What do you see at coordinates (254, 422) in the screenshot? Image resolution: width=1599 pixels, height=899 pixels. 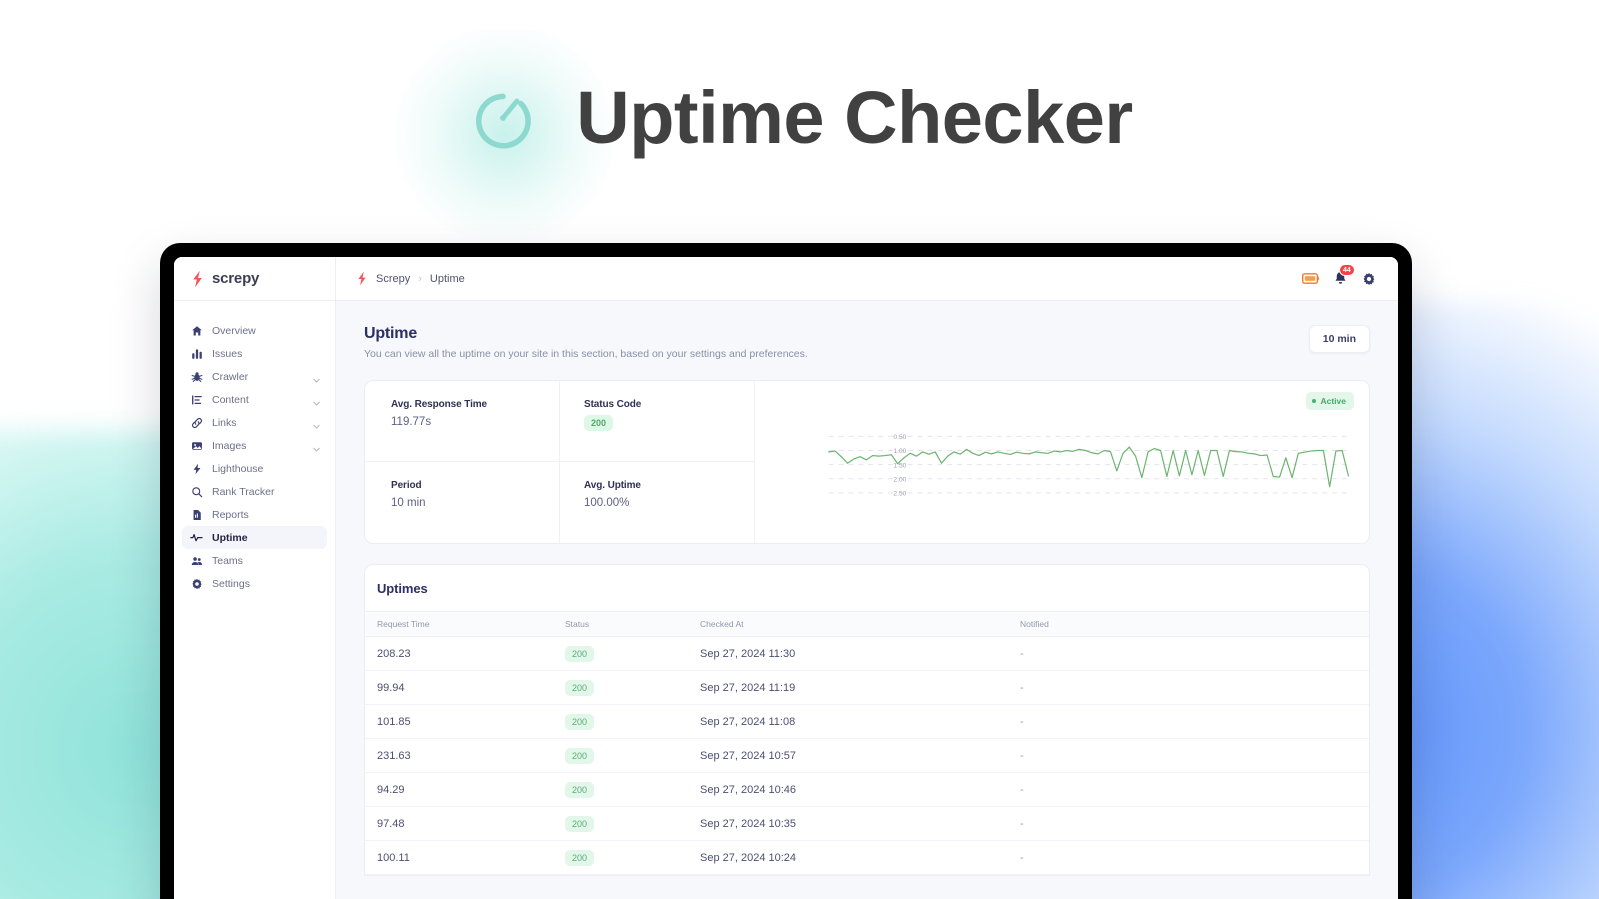 I see `sidebar-item-links: Links` at bounding box center [254, 422].